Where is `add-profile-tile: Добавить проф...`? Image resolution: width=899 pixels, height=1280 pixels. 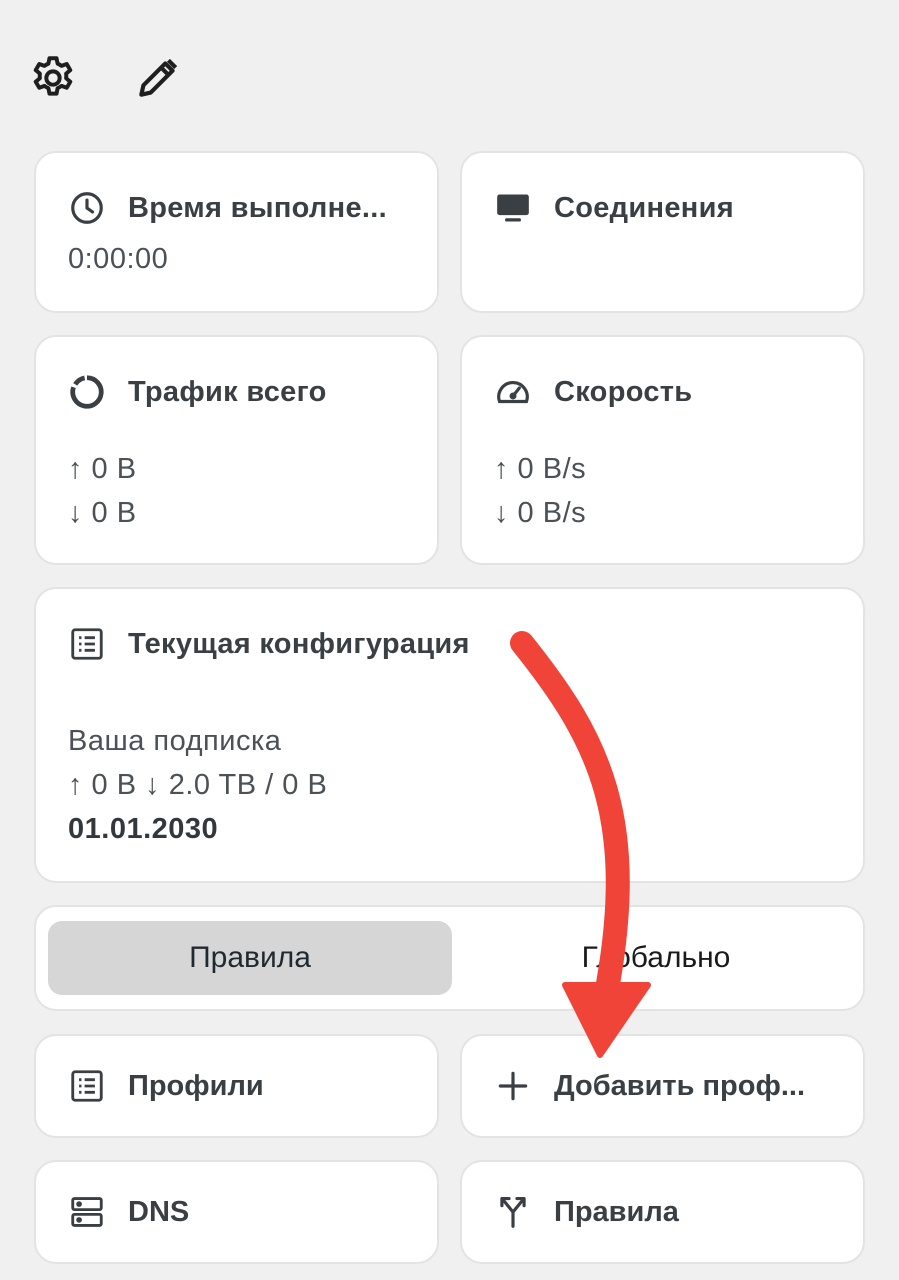
add-profile-tile: Добавить проф... is located at coordinates (662, 1086).